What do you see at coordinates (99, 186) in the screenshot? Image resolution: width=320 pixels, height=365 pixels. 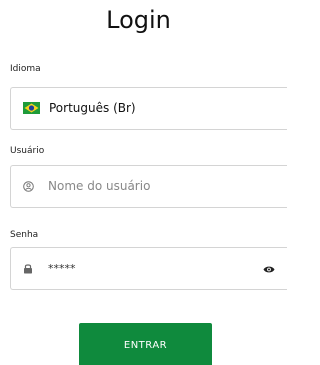 I see `username-placeholder: Nome do usuário` at bounding box center [99, 186].